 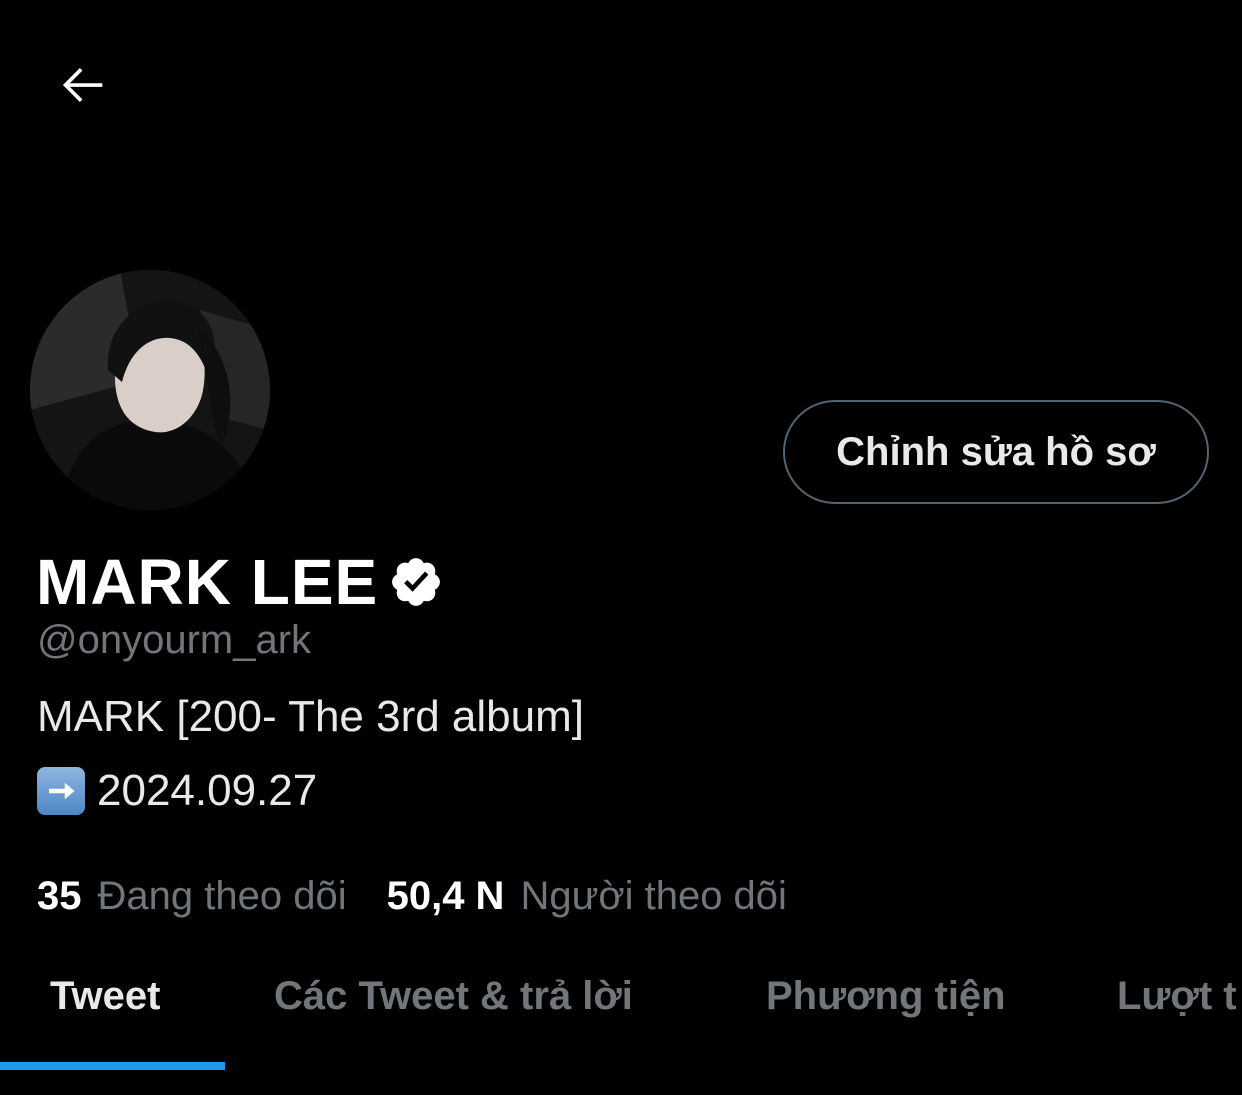 I want to click on avatar, so click(x=150, y=390).